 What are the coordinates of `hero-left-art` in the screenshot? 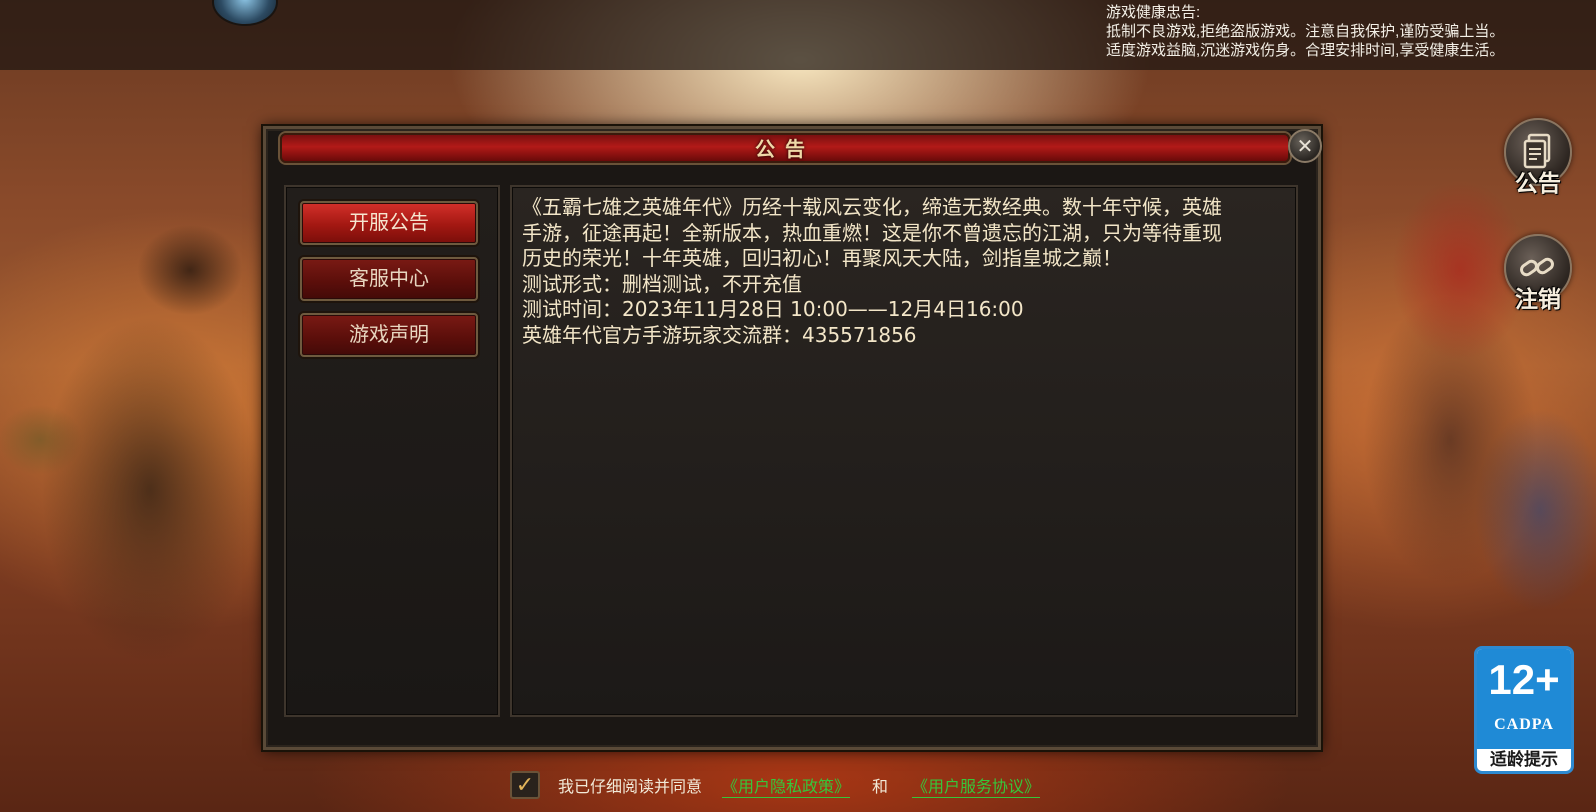 It's located at (150, 470).